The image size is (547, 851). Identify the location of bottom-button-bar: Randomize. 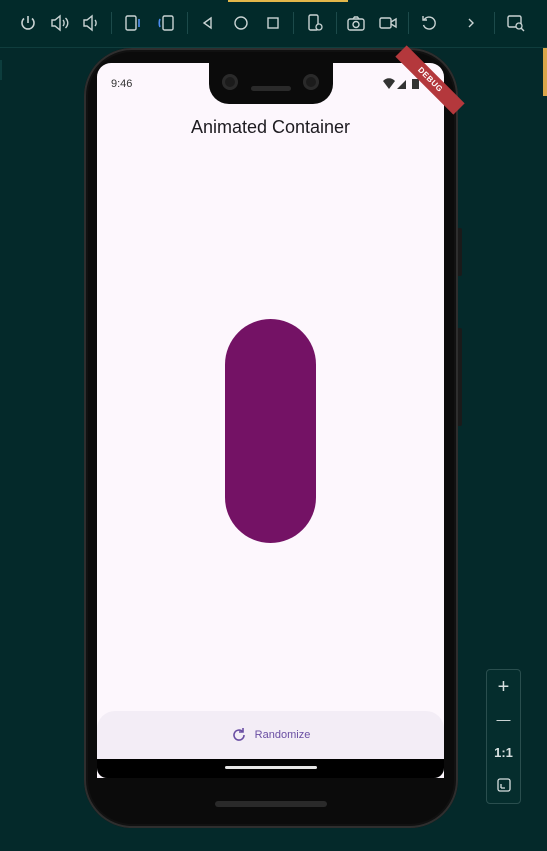
(270, 735).